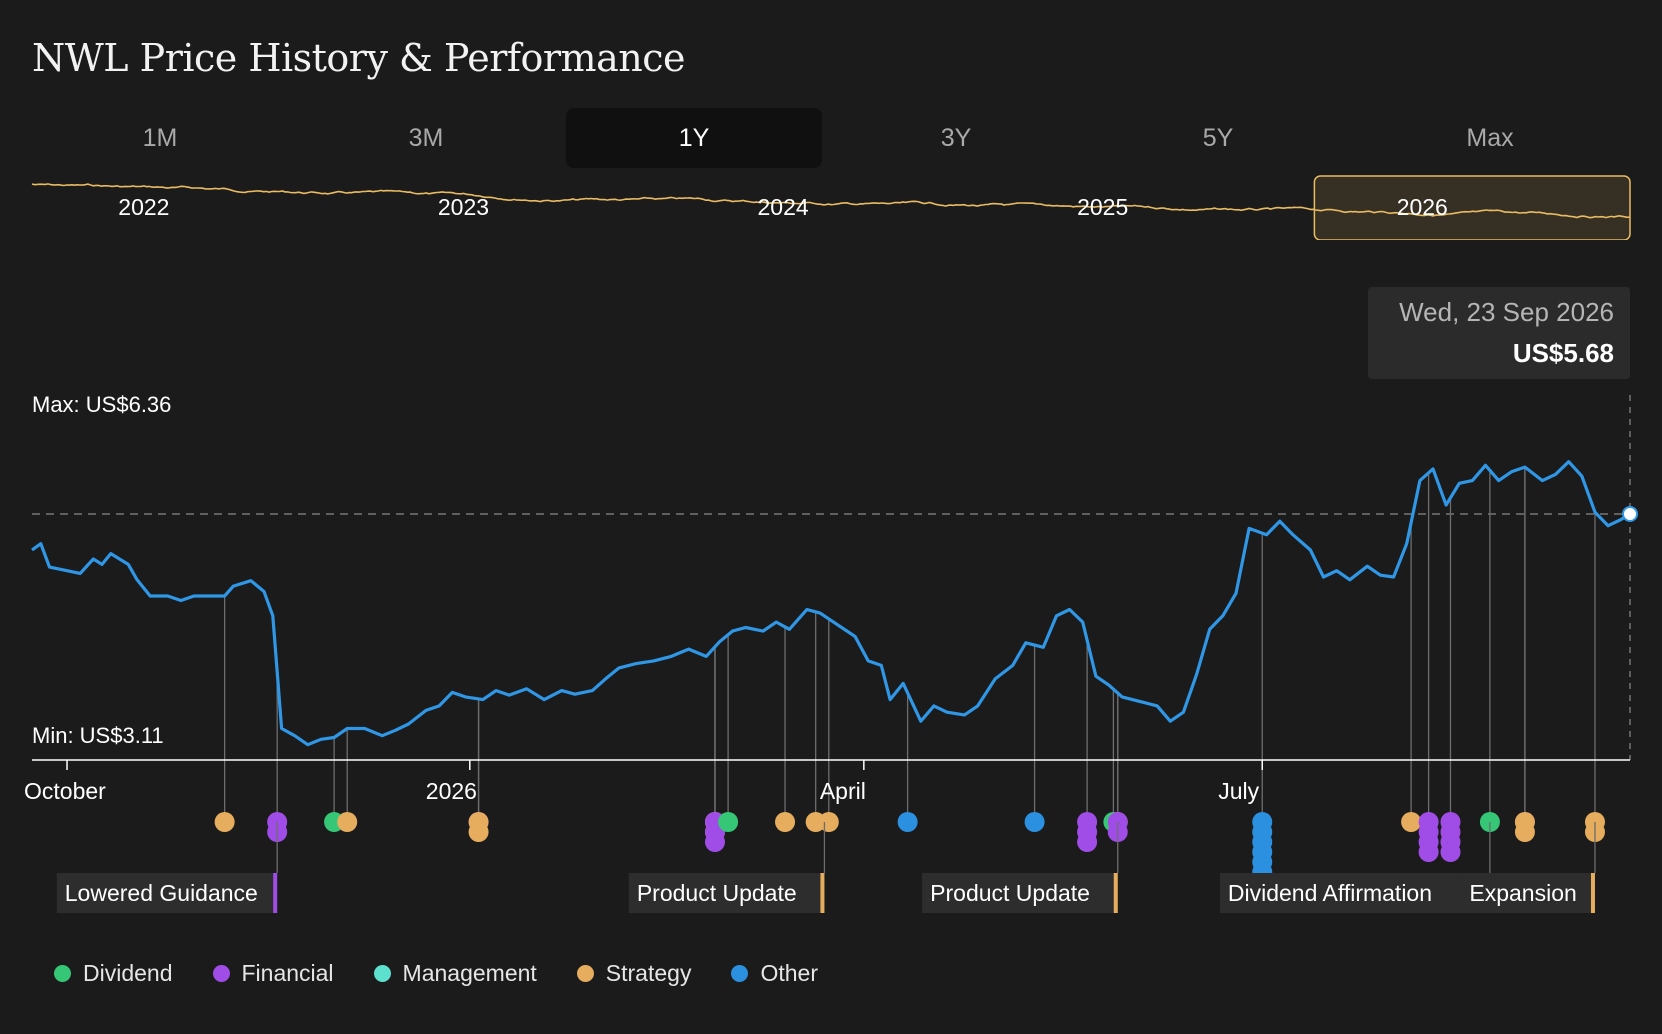 This screenshot has width=1662, height=1034. Describe the element at coordinates (648, 973) in the screenshot. I see `legend-label: Strategy` at that location.